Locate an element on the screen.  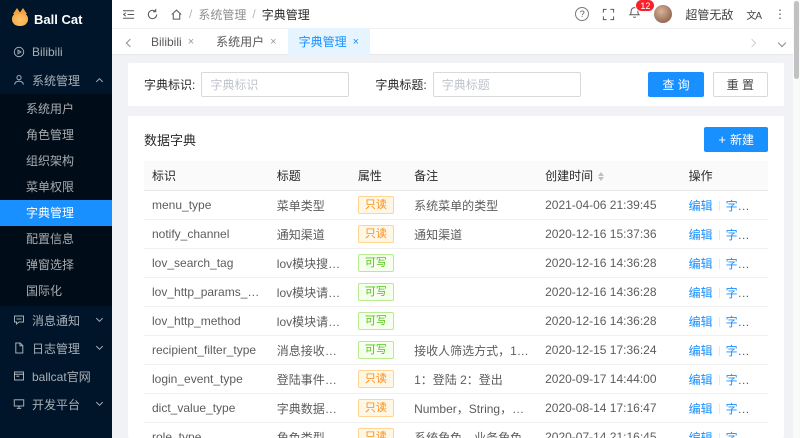
cell-attr: 只读 is located at coordinates (378, 408).